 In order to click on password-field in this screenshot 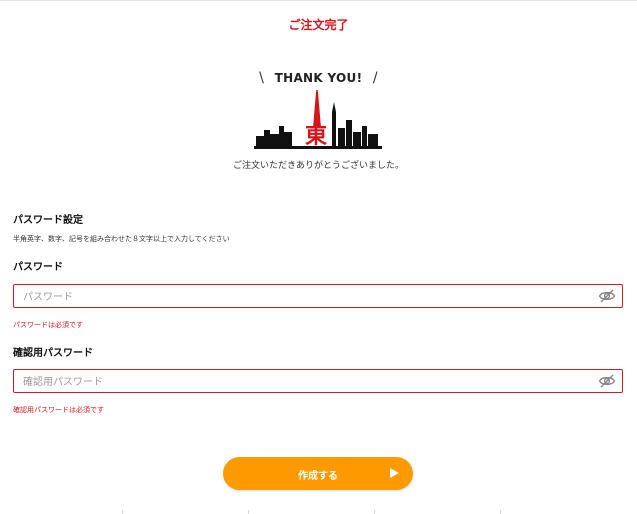, I will do `click(318, 296)`.